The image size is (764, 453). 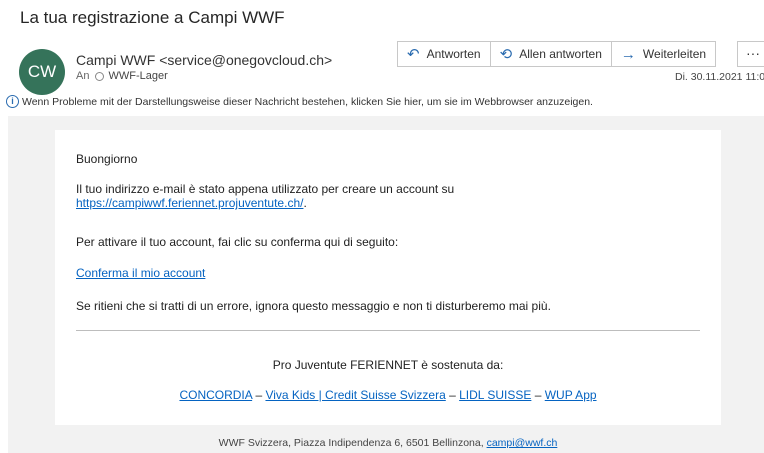 What do you see at coordinates (355, 395) in the screenshot?
I see `sponsor-link: Viva Kids | Credit Suisse Svizzera` at bounding box center [355, 395].